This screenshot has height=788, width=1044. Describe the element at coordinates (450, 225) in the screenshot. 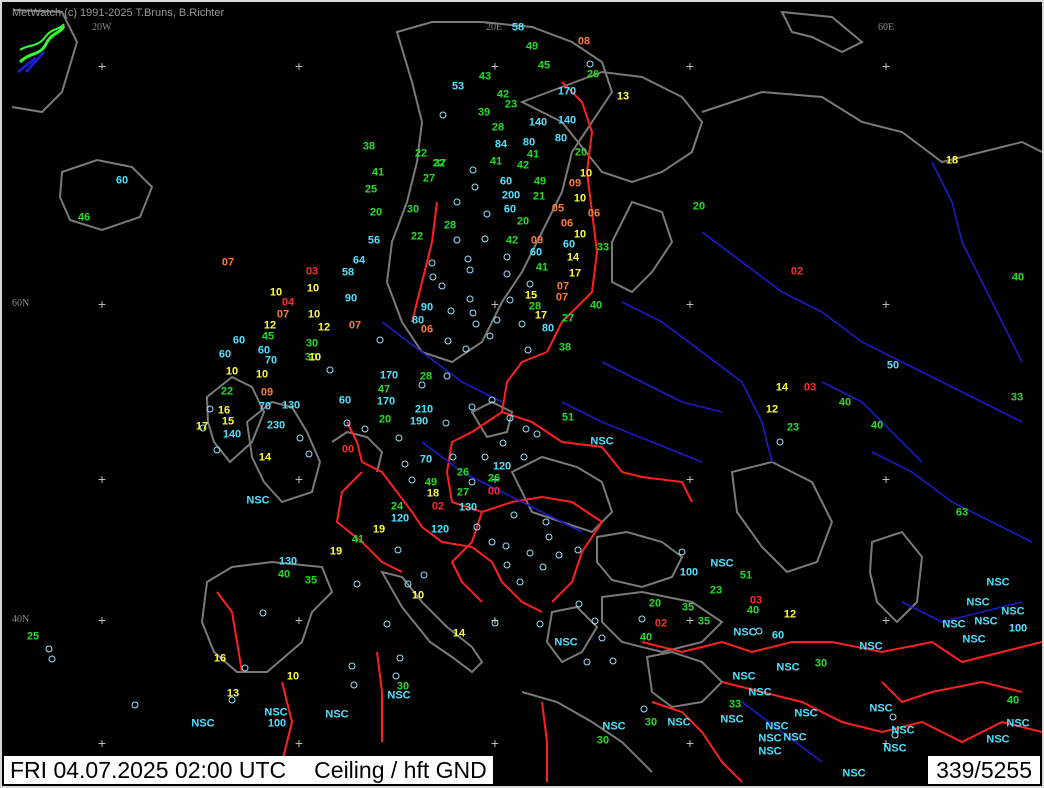

I see `station-observation: 28` at that location.